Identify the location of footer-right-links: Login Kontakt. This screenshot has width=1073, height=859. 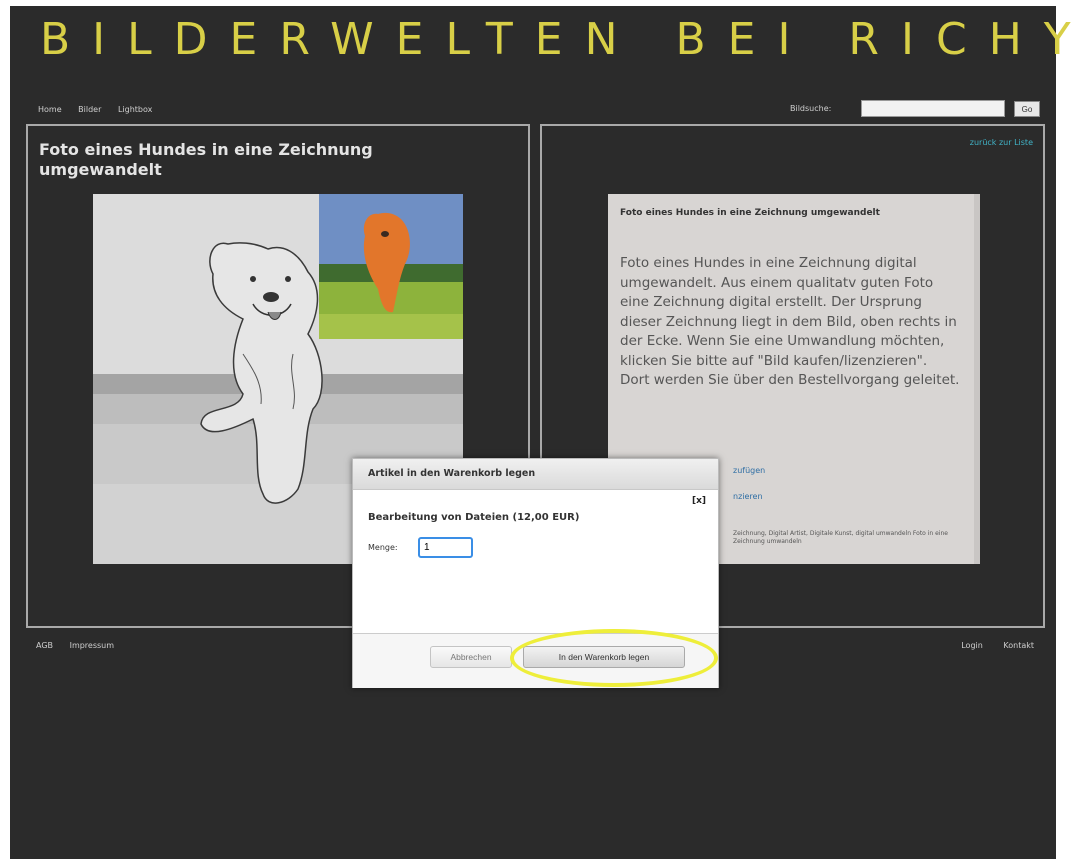
(988, 645).